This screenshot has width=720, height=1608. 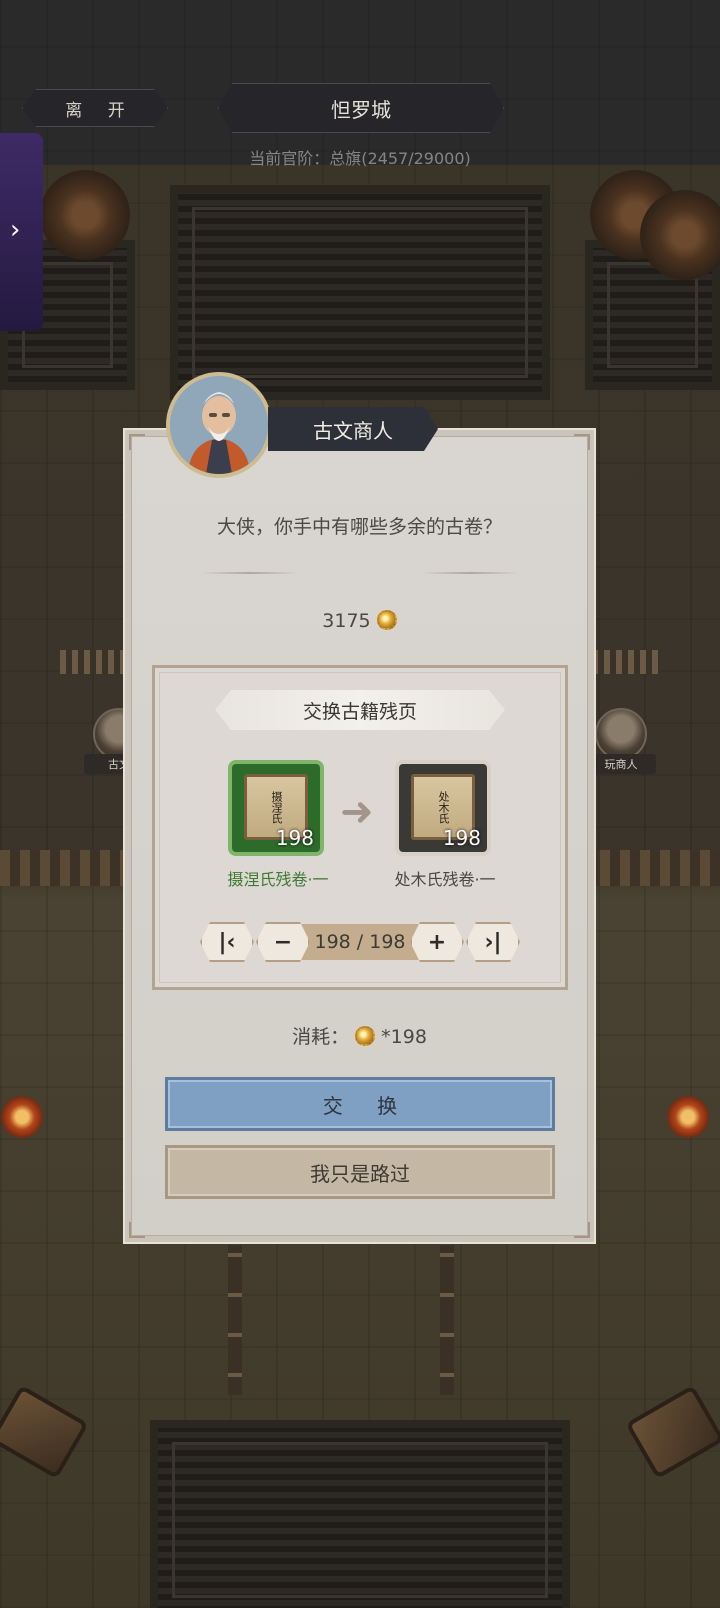 I want to click on source-item-slot: 摄涅氏 198, so click(x=276, y=808).